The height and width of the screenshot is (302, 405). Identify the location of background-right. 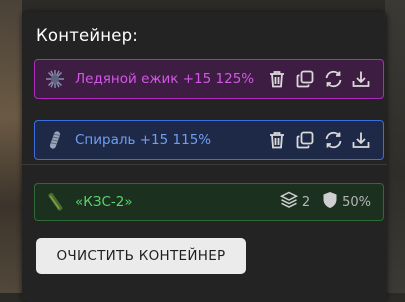
(395, 146).